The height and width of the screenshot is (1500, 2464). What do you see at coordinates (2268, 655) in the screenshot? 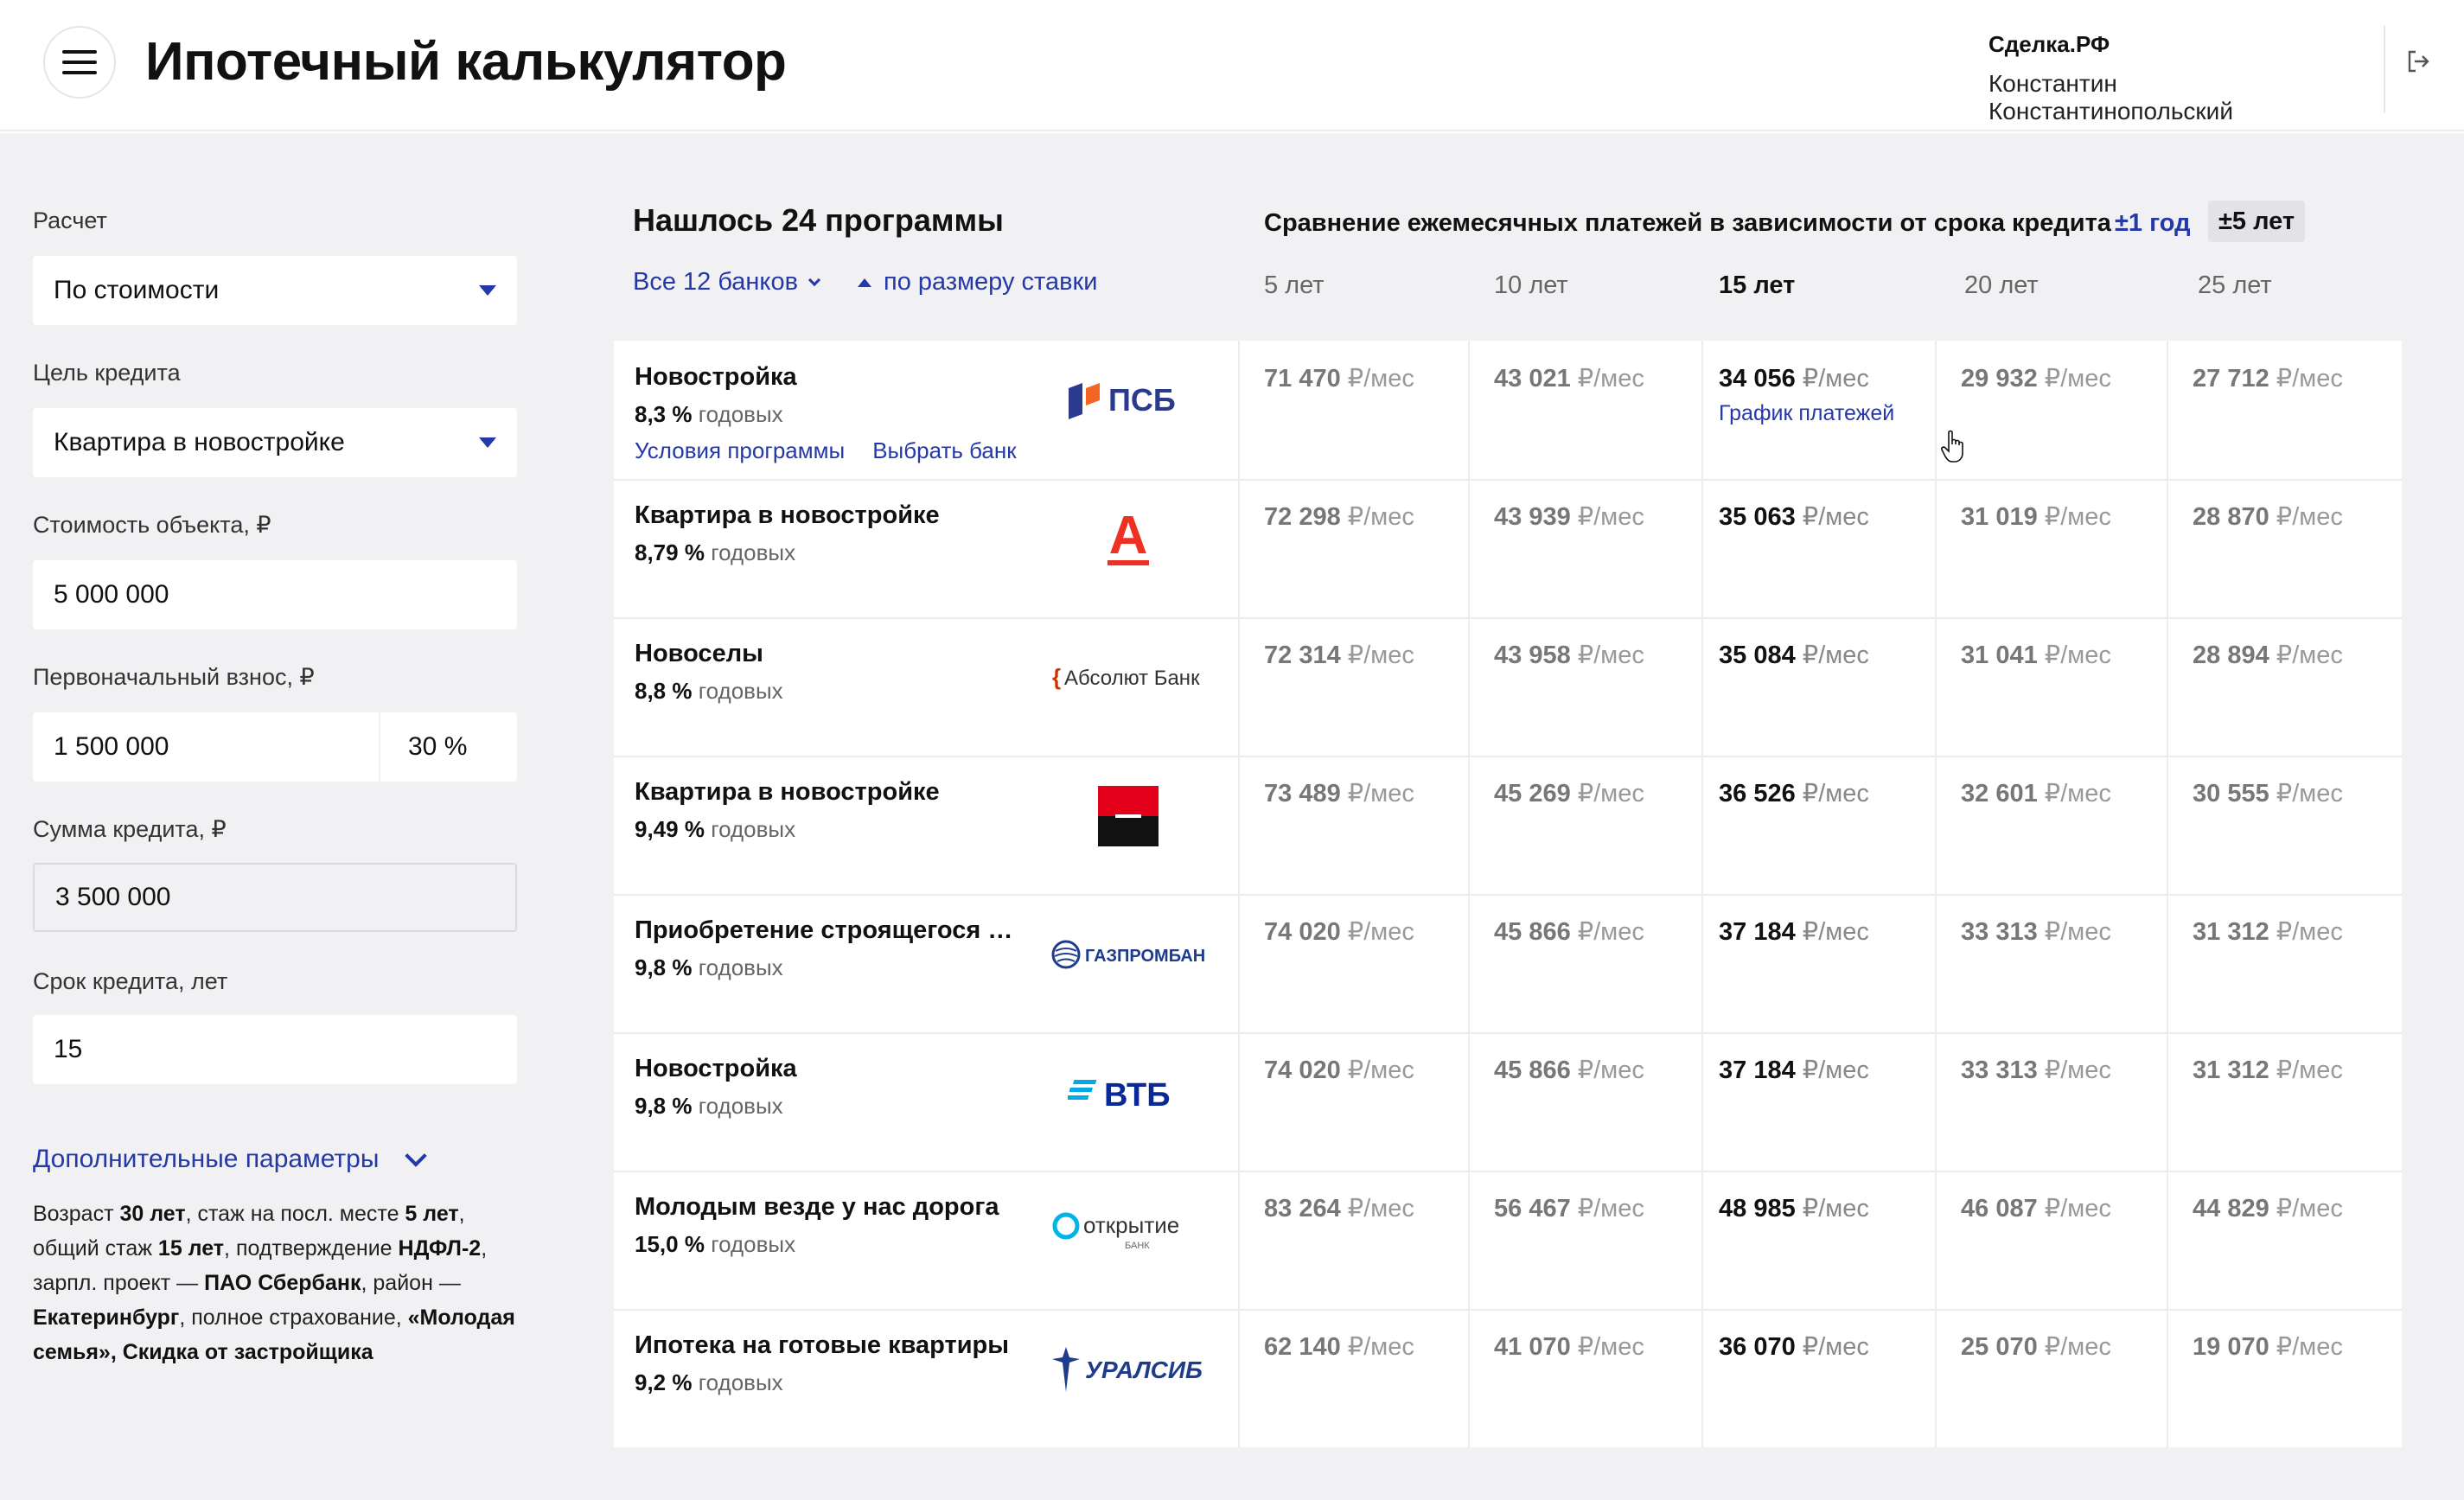
I see `payment-cell: 28 894 ₽/мес` at bounding box center [2268, 655].